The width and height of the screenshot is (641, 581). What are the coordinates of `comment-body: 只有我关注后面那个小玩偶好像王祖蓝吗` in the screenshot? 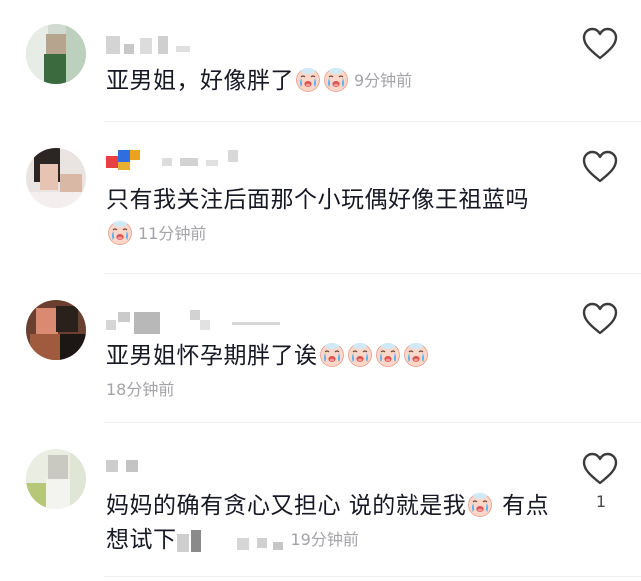 It's located at (317, 200).